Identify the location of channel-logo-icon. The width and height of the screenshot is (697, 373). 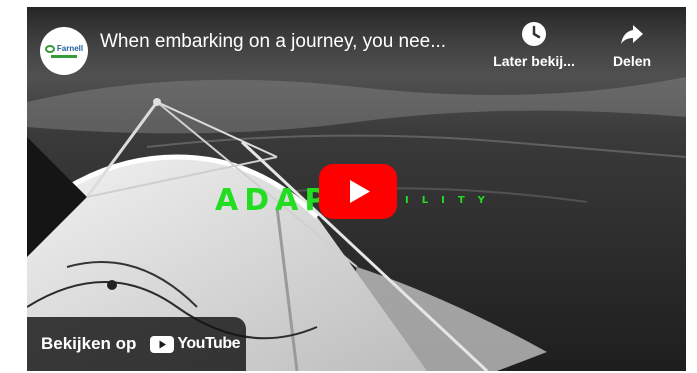
(49, 48).